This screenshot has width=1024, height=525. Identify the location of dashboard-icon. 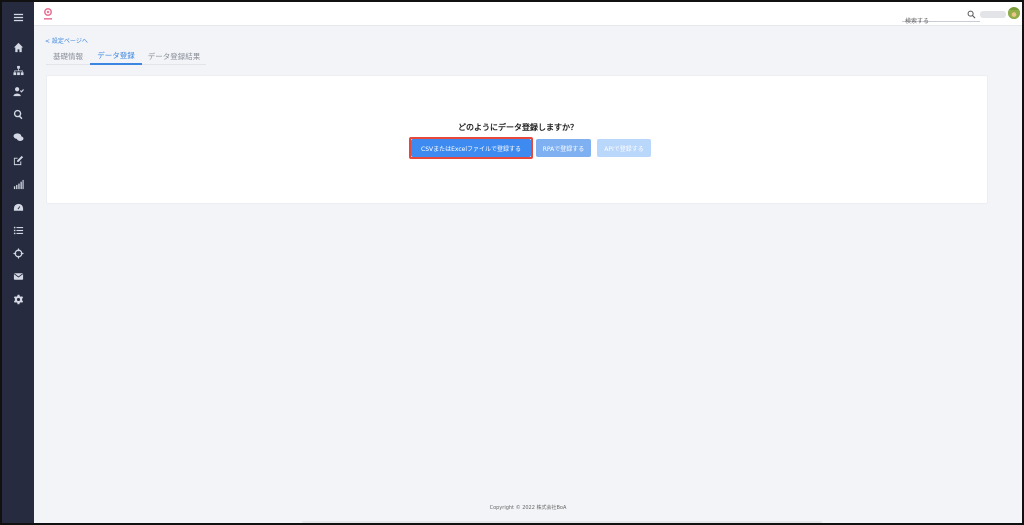
(18, 207).